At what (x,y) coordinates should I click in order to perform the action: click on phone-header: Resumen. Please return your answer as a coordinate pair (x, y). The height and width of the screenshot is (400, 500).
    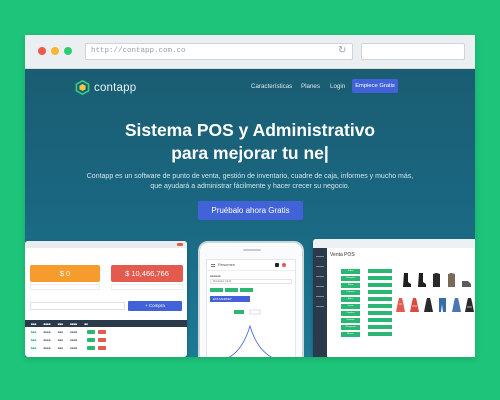
    Looking at the image, I should click on (251, 265).